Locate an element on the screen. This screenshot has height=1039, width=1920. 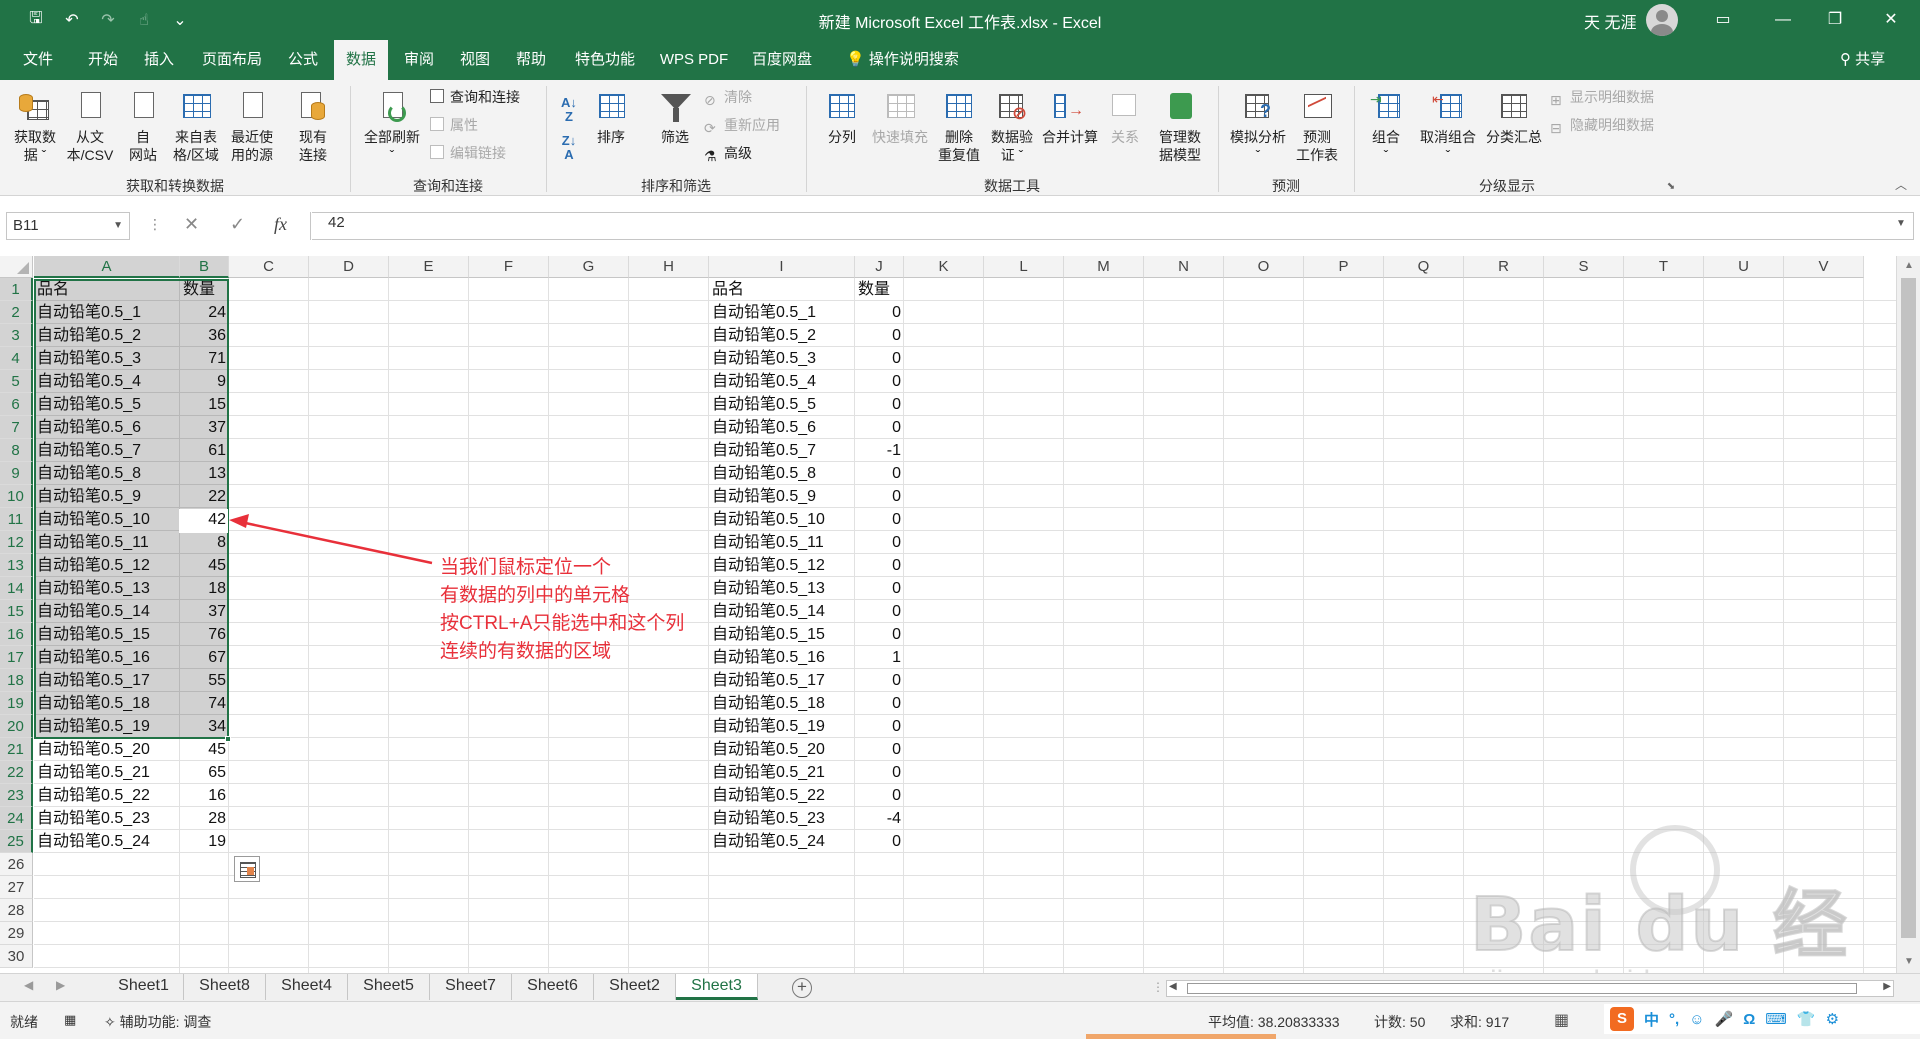
manage-data-model-button: 管理数 据模型 is located at coordinates (1180, 127).